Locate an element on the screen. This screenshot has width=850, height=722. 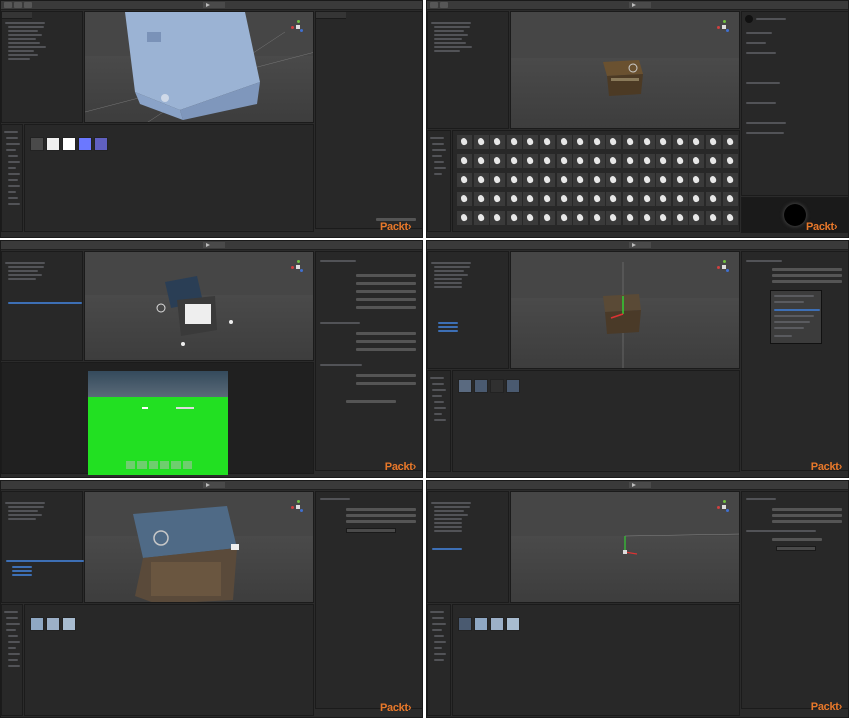
inspector-tab is located at coordinates (331, 15).